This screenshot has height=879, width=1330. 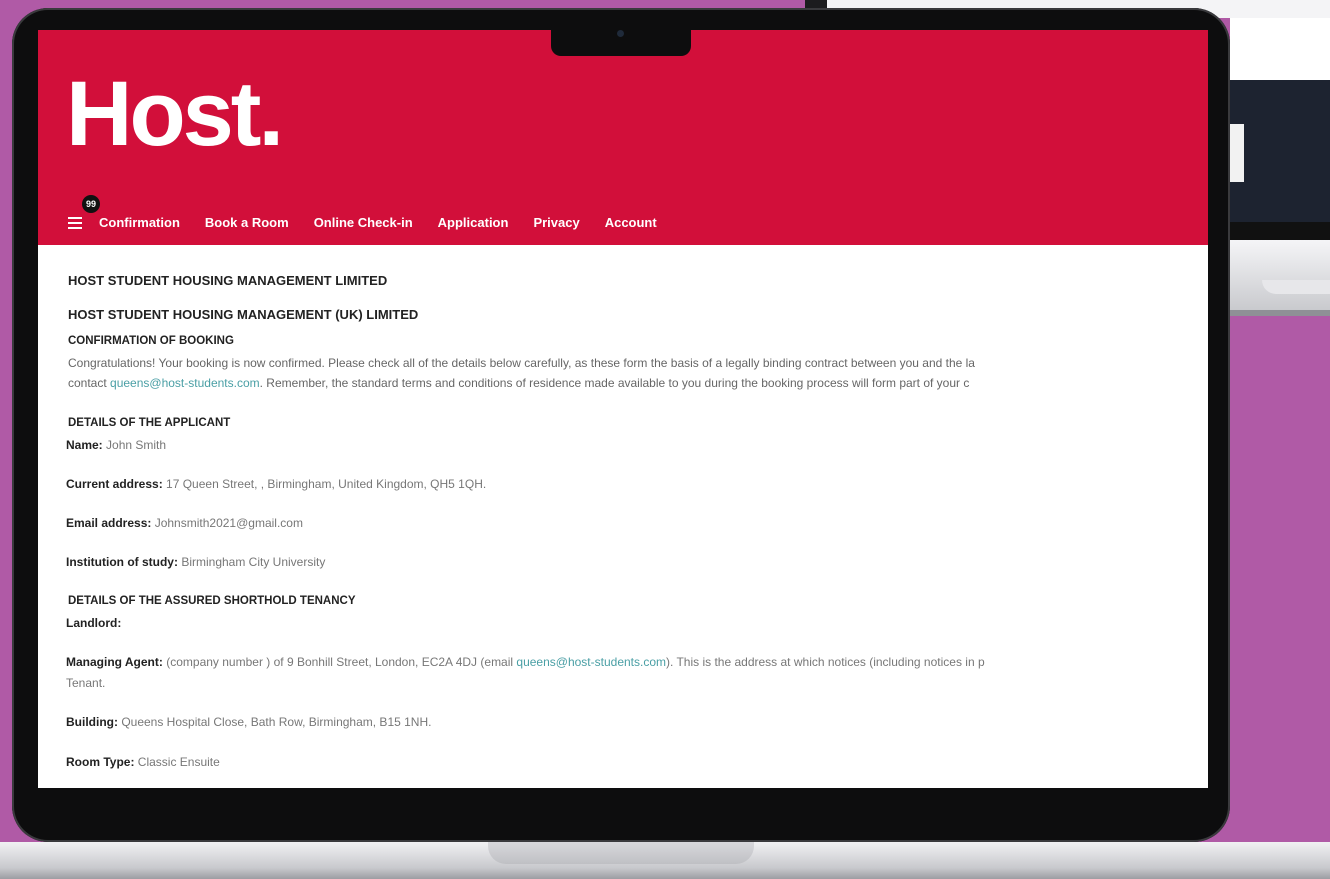 I want to click on laptop-base-notch, so click(x=621, y=853).